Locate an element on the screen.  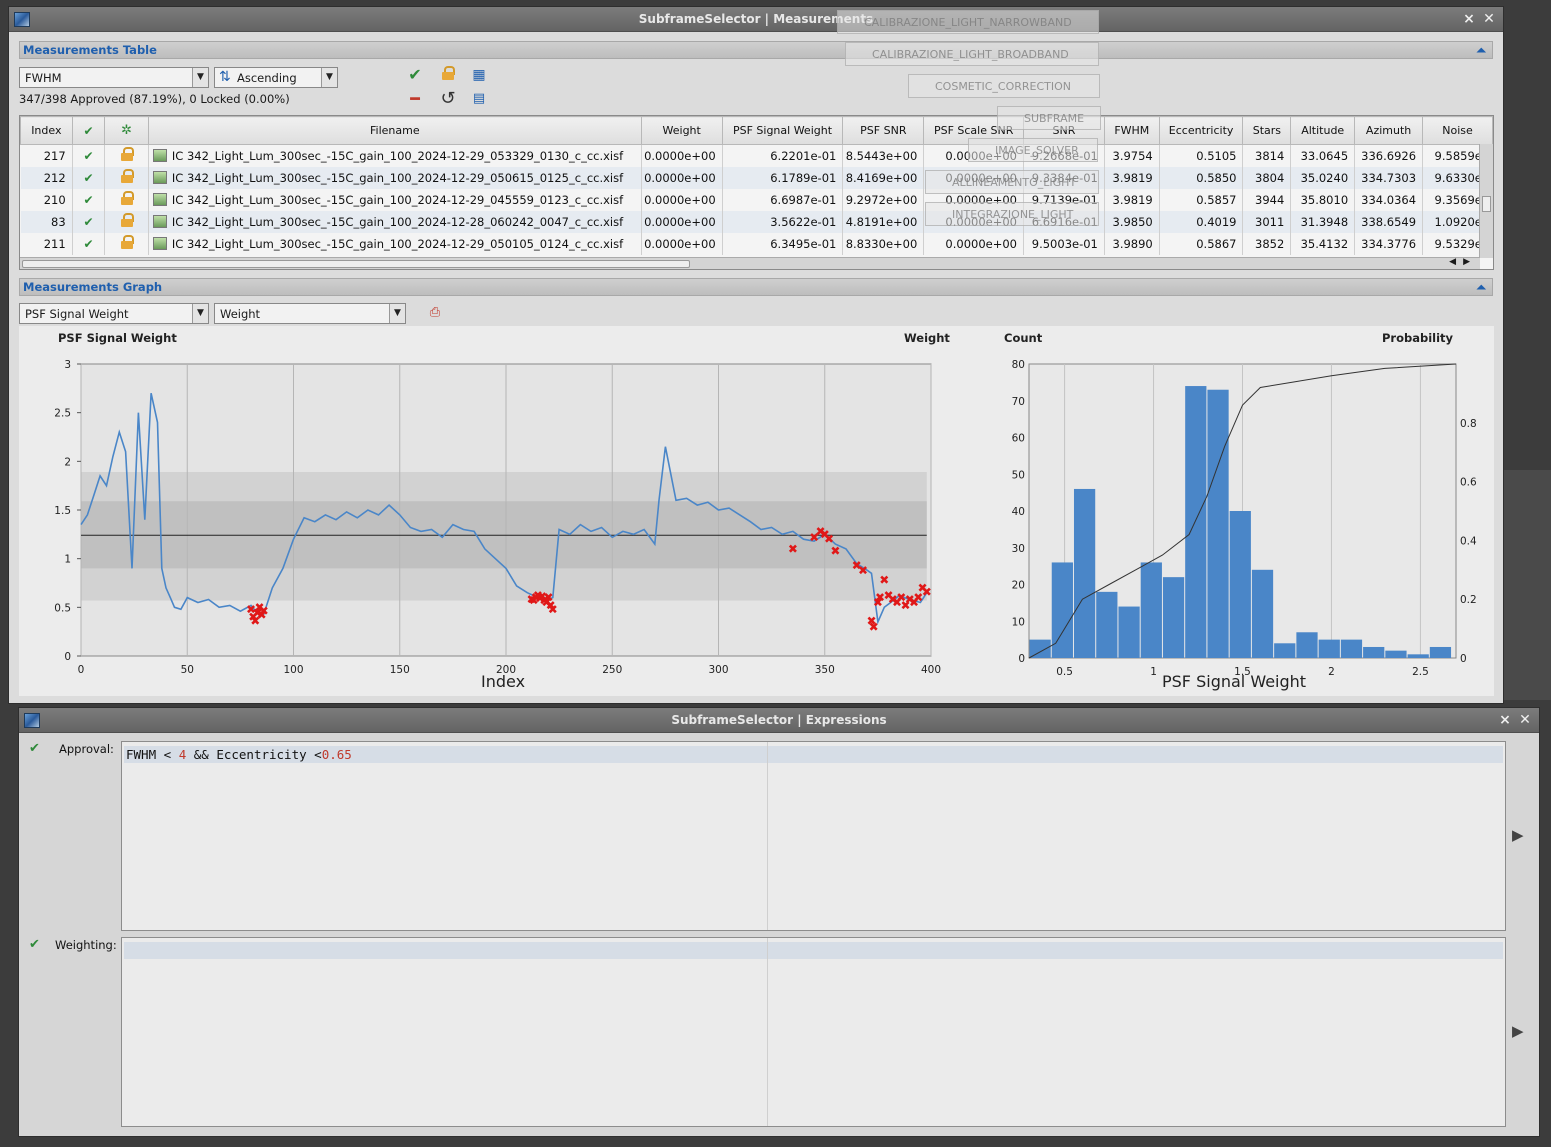
weighting-enabled-icon: ✔ is located at coordinates (34, 944).